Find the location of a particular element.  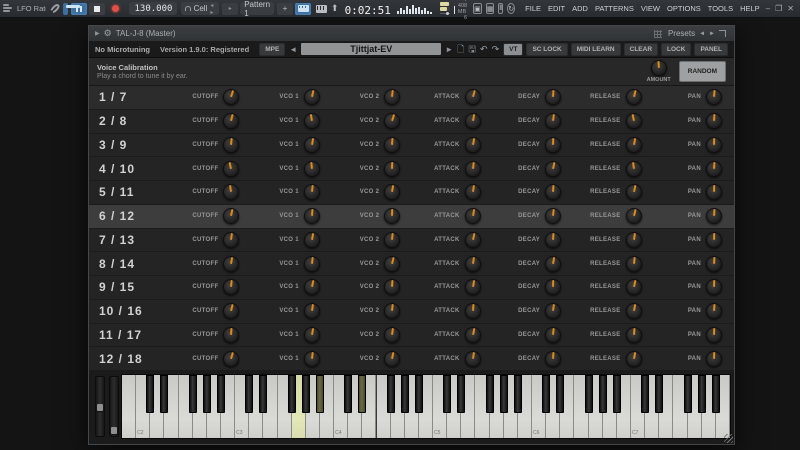

menu-item-file: FILE is located at coordinates (533, 8).